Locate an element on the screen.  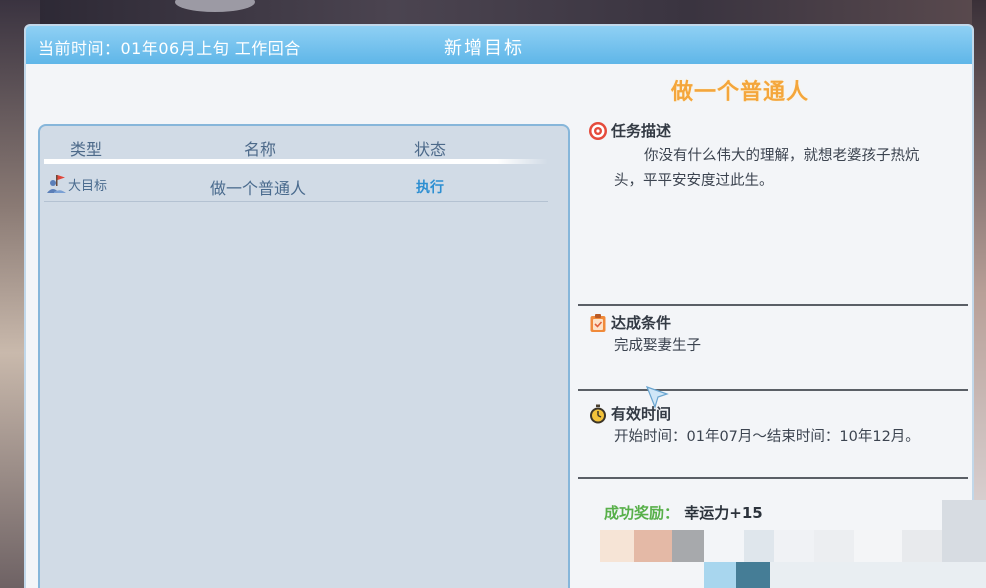
valid-time-text: 开始时间：01年07月～结束时间：10年12月。 is located at coordinates (767, 437).